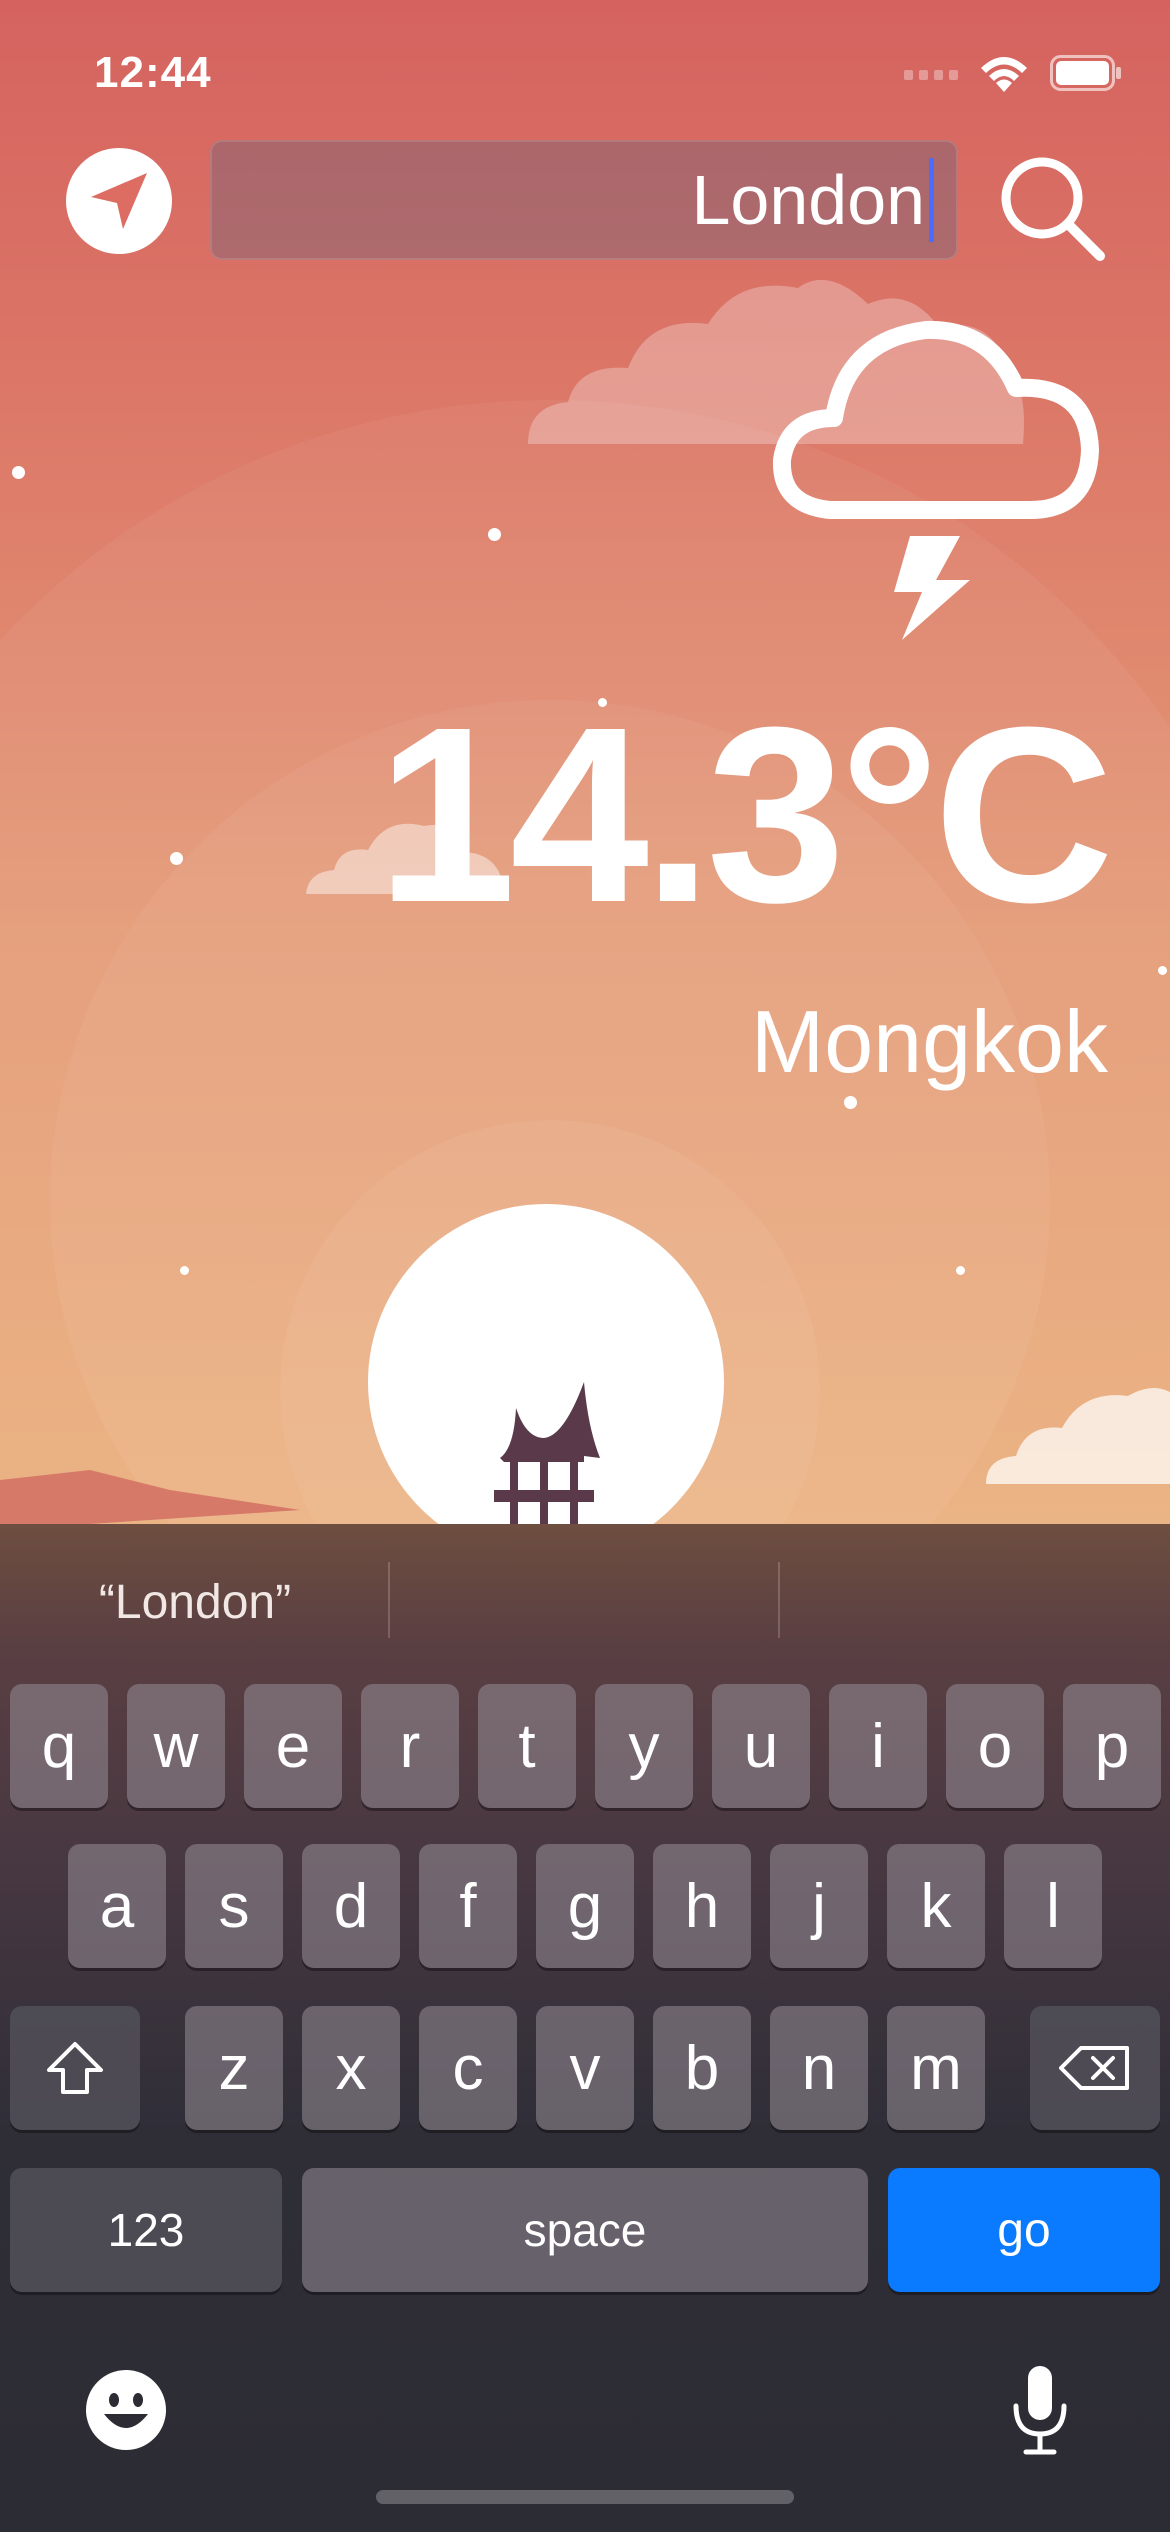 The height and width of the screenshot is (2532, 1170). I want to click on city-search-field, so click(584, 200).